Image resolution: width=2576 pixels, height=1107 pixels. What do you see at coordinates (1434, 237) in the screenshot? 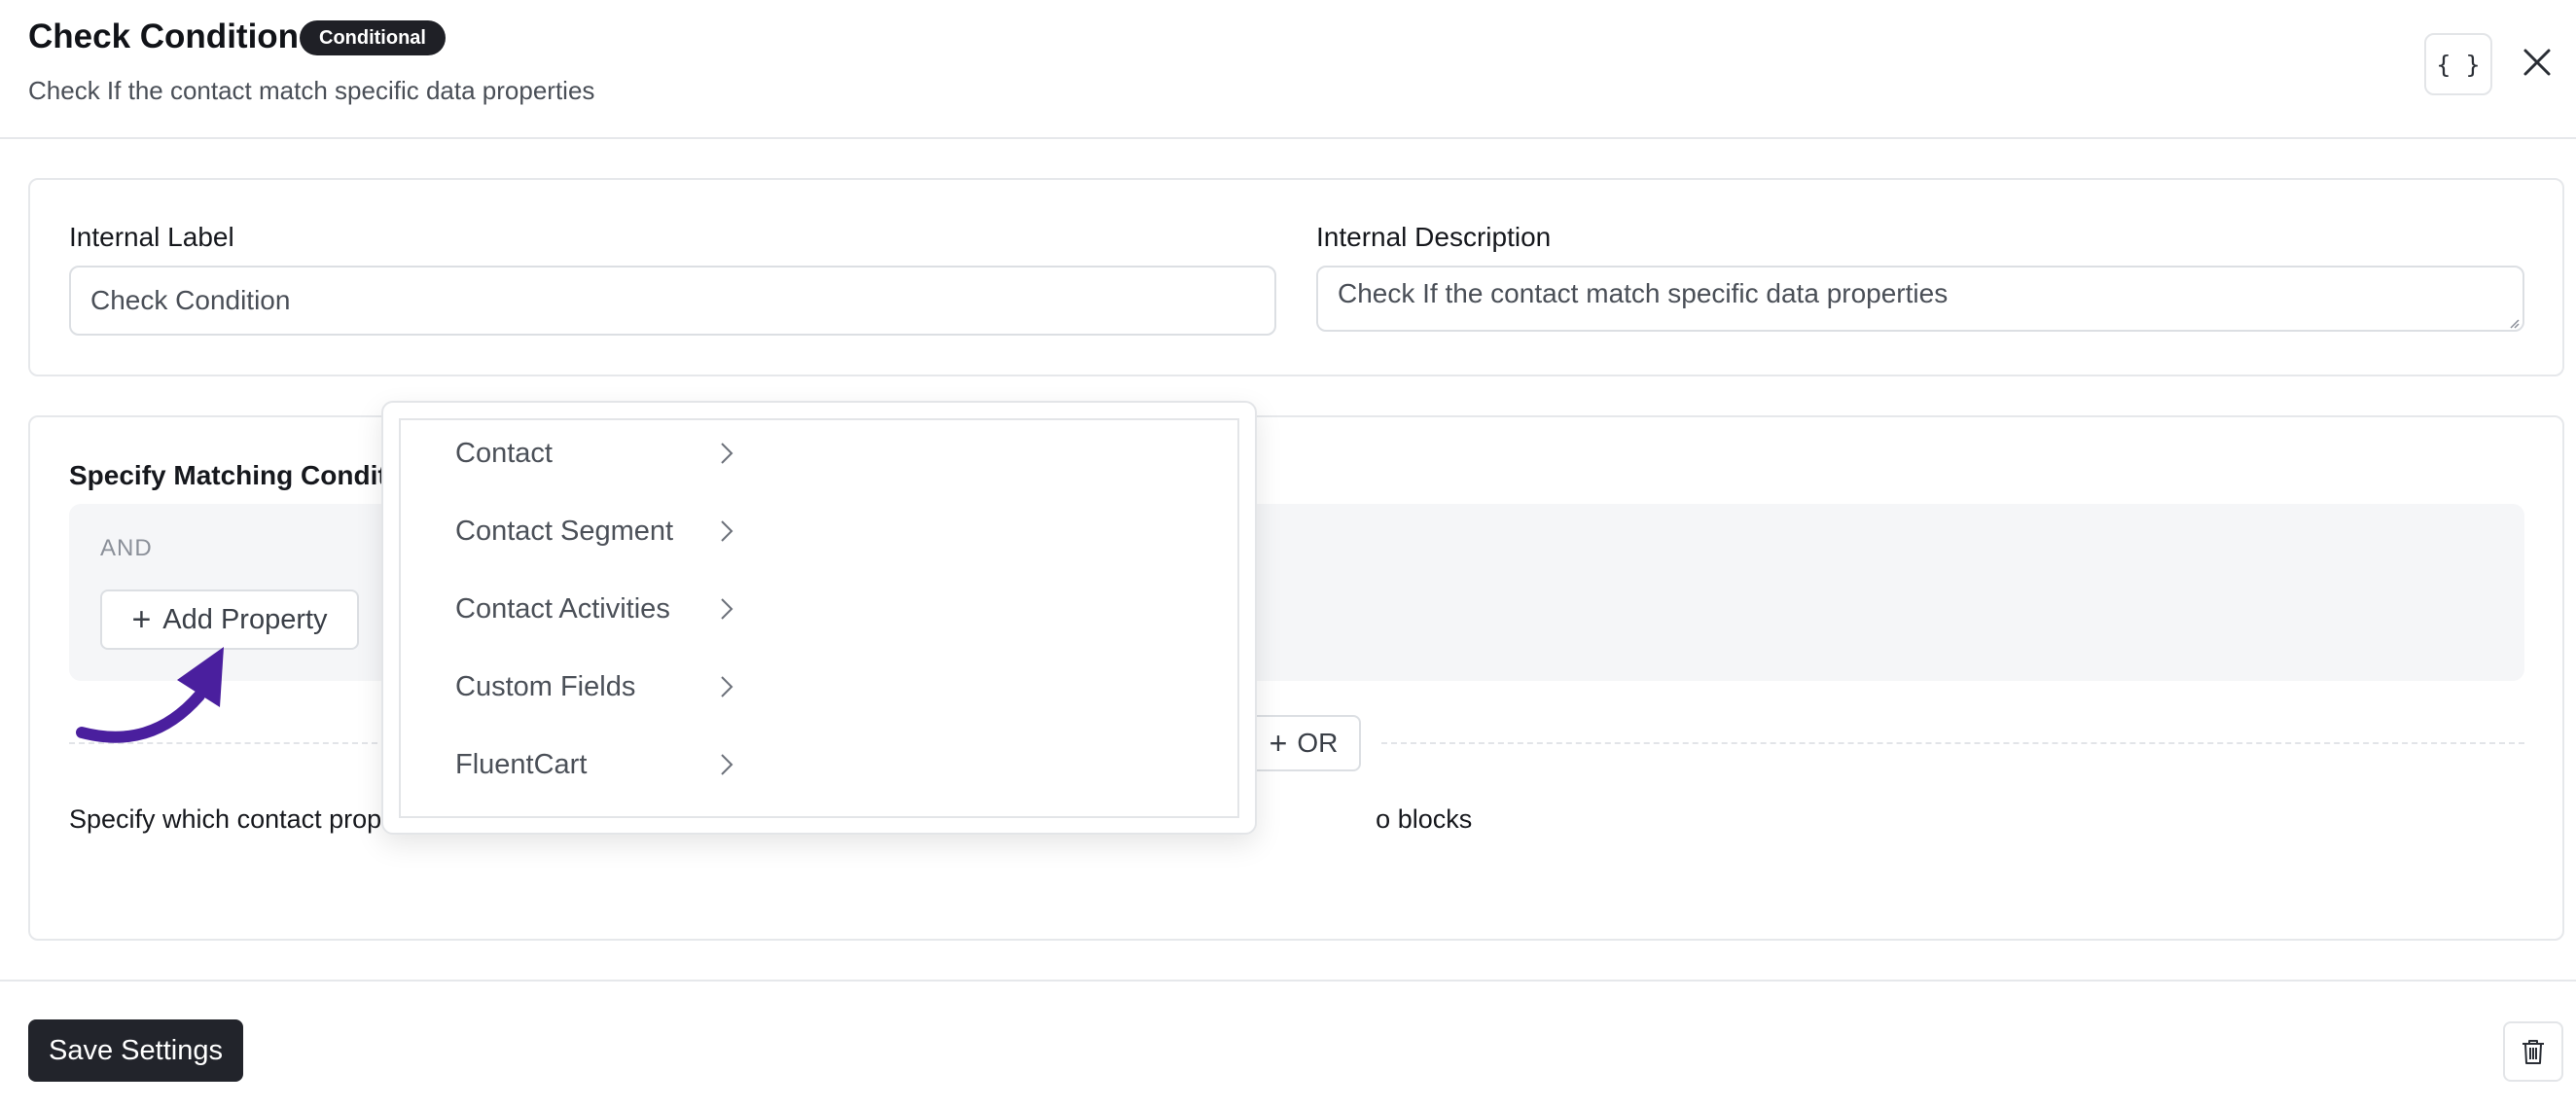
I see `internal-description-heading: Internal Description` at bounding box center [1434, 237].